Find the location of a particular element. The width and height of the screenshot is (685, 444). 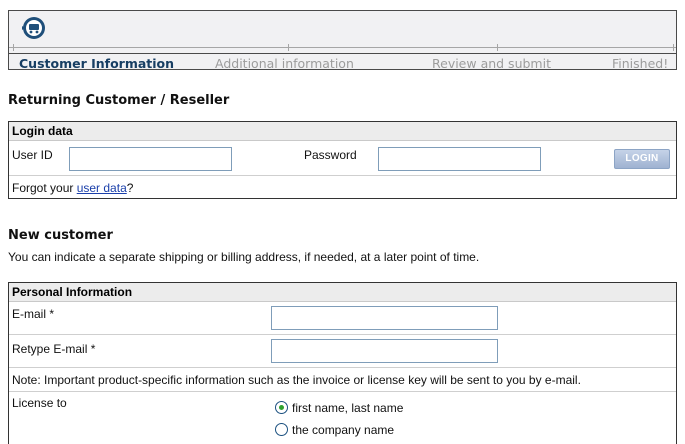

email-label: E-mail * is located at coordinates (33, 314).